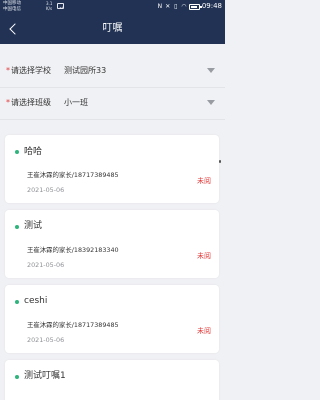  What do you see at coordinates (31, 102) in the screenshot?
I see `class-label: 请选择班级` at bounding box center [31, 102].